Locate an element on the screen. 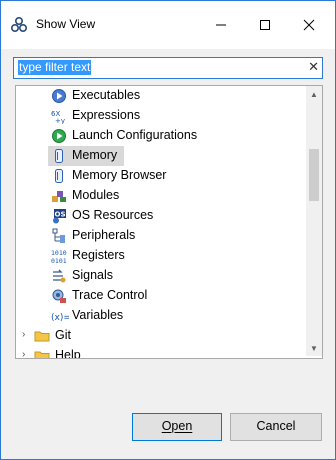 This screenshot has width=336, height=460. tree-item-trace-control: Trace Control is located at coordinates (160, 296).